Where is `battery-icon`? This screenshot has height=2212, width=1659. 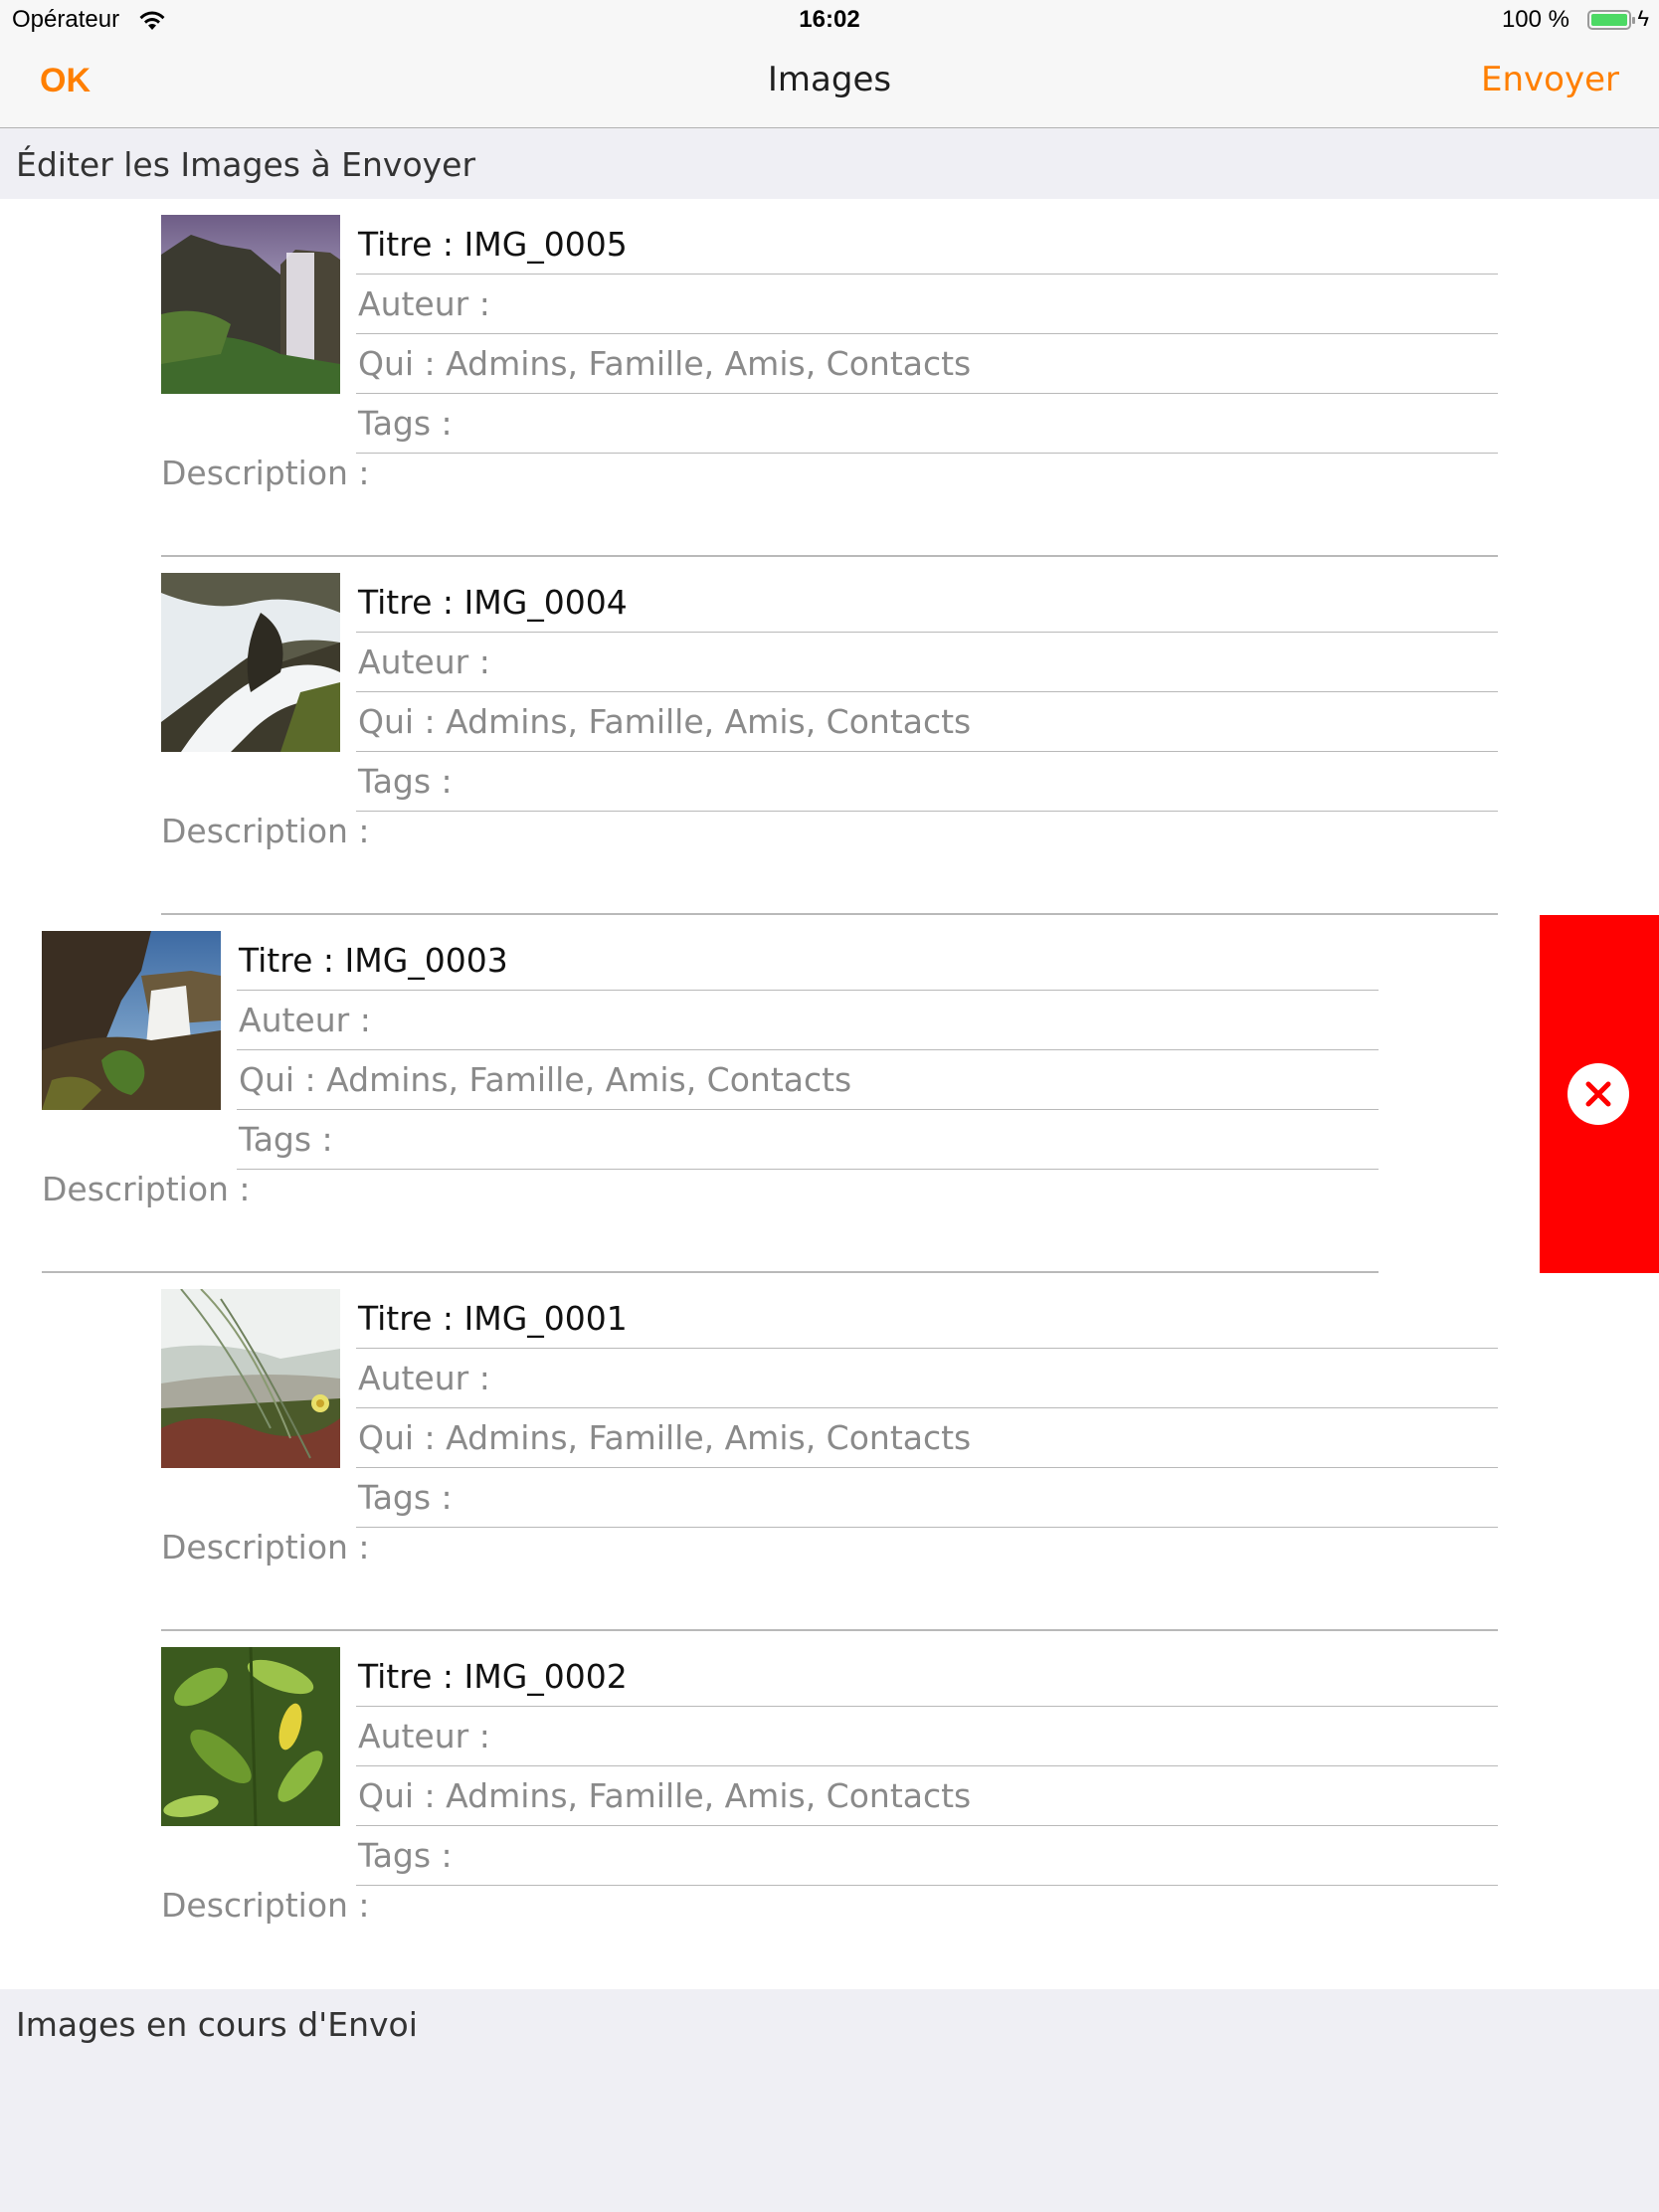 battery-icon is located at coordinates (1611, 20).